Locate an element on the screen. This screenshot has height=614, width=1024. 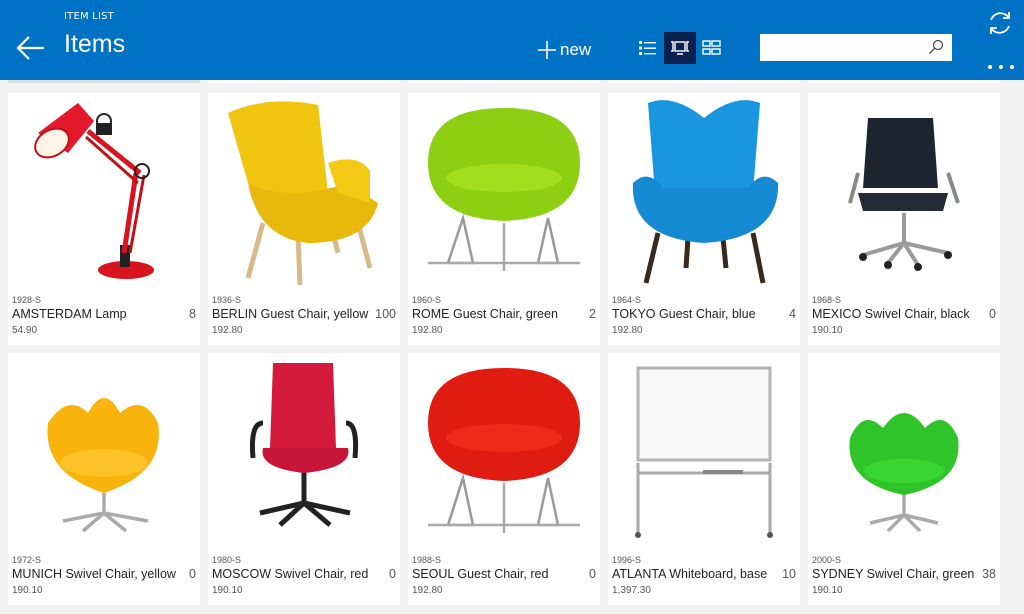
whiteboard-on-stand-image is located at coordinates (704, 452).